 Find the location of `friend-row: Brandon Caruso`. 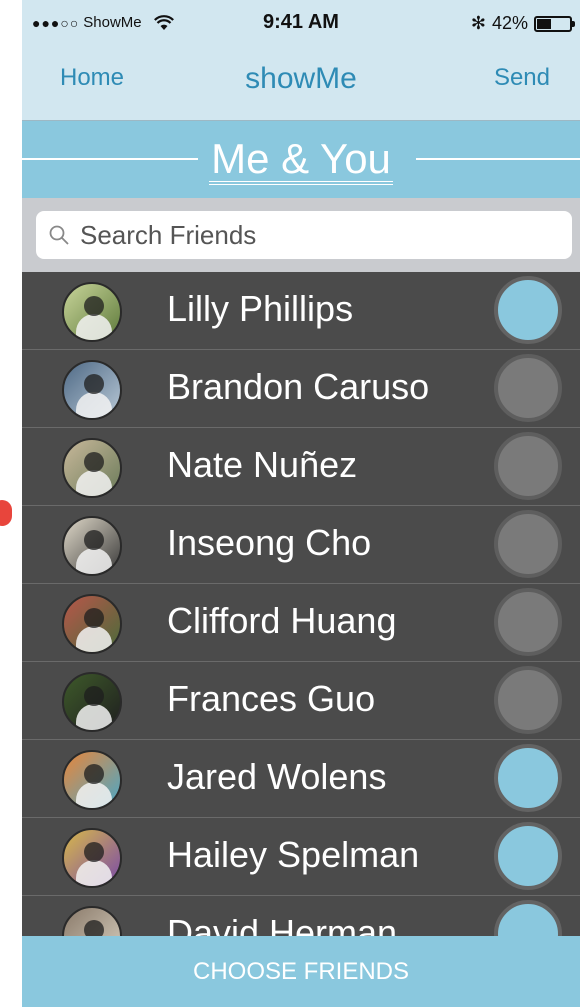

friend-row: Brandon Caruso is located at coordinates (301, 389).